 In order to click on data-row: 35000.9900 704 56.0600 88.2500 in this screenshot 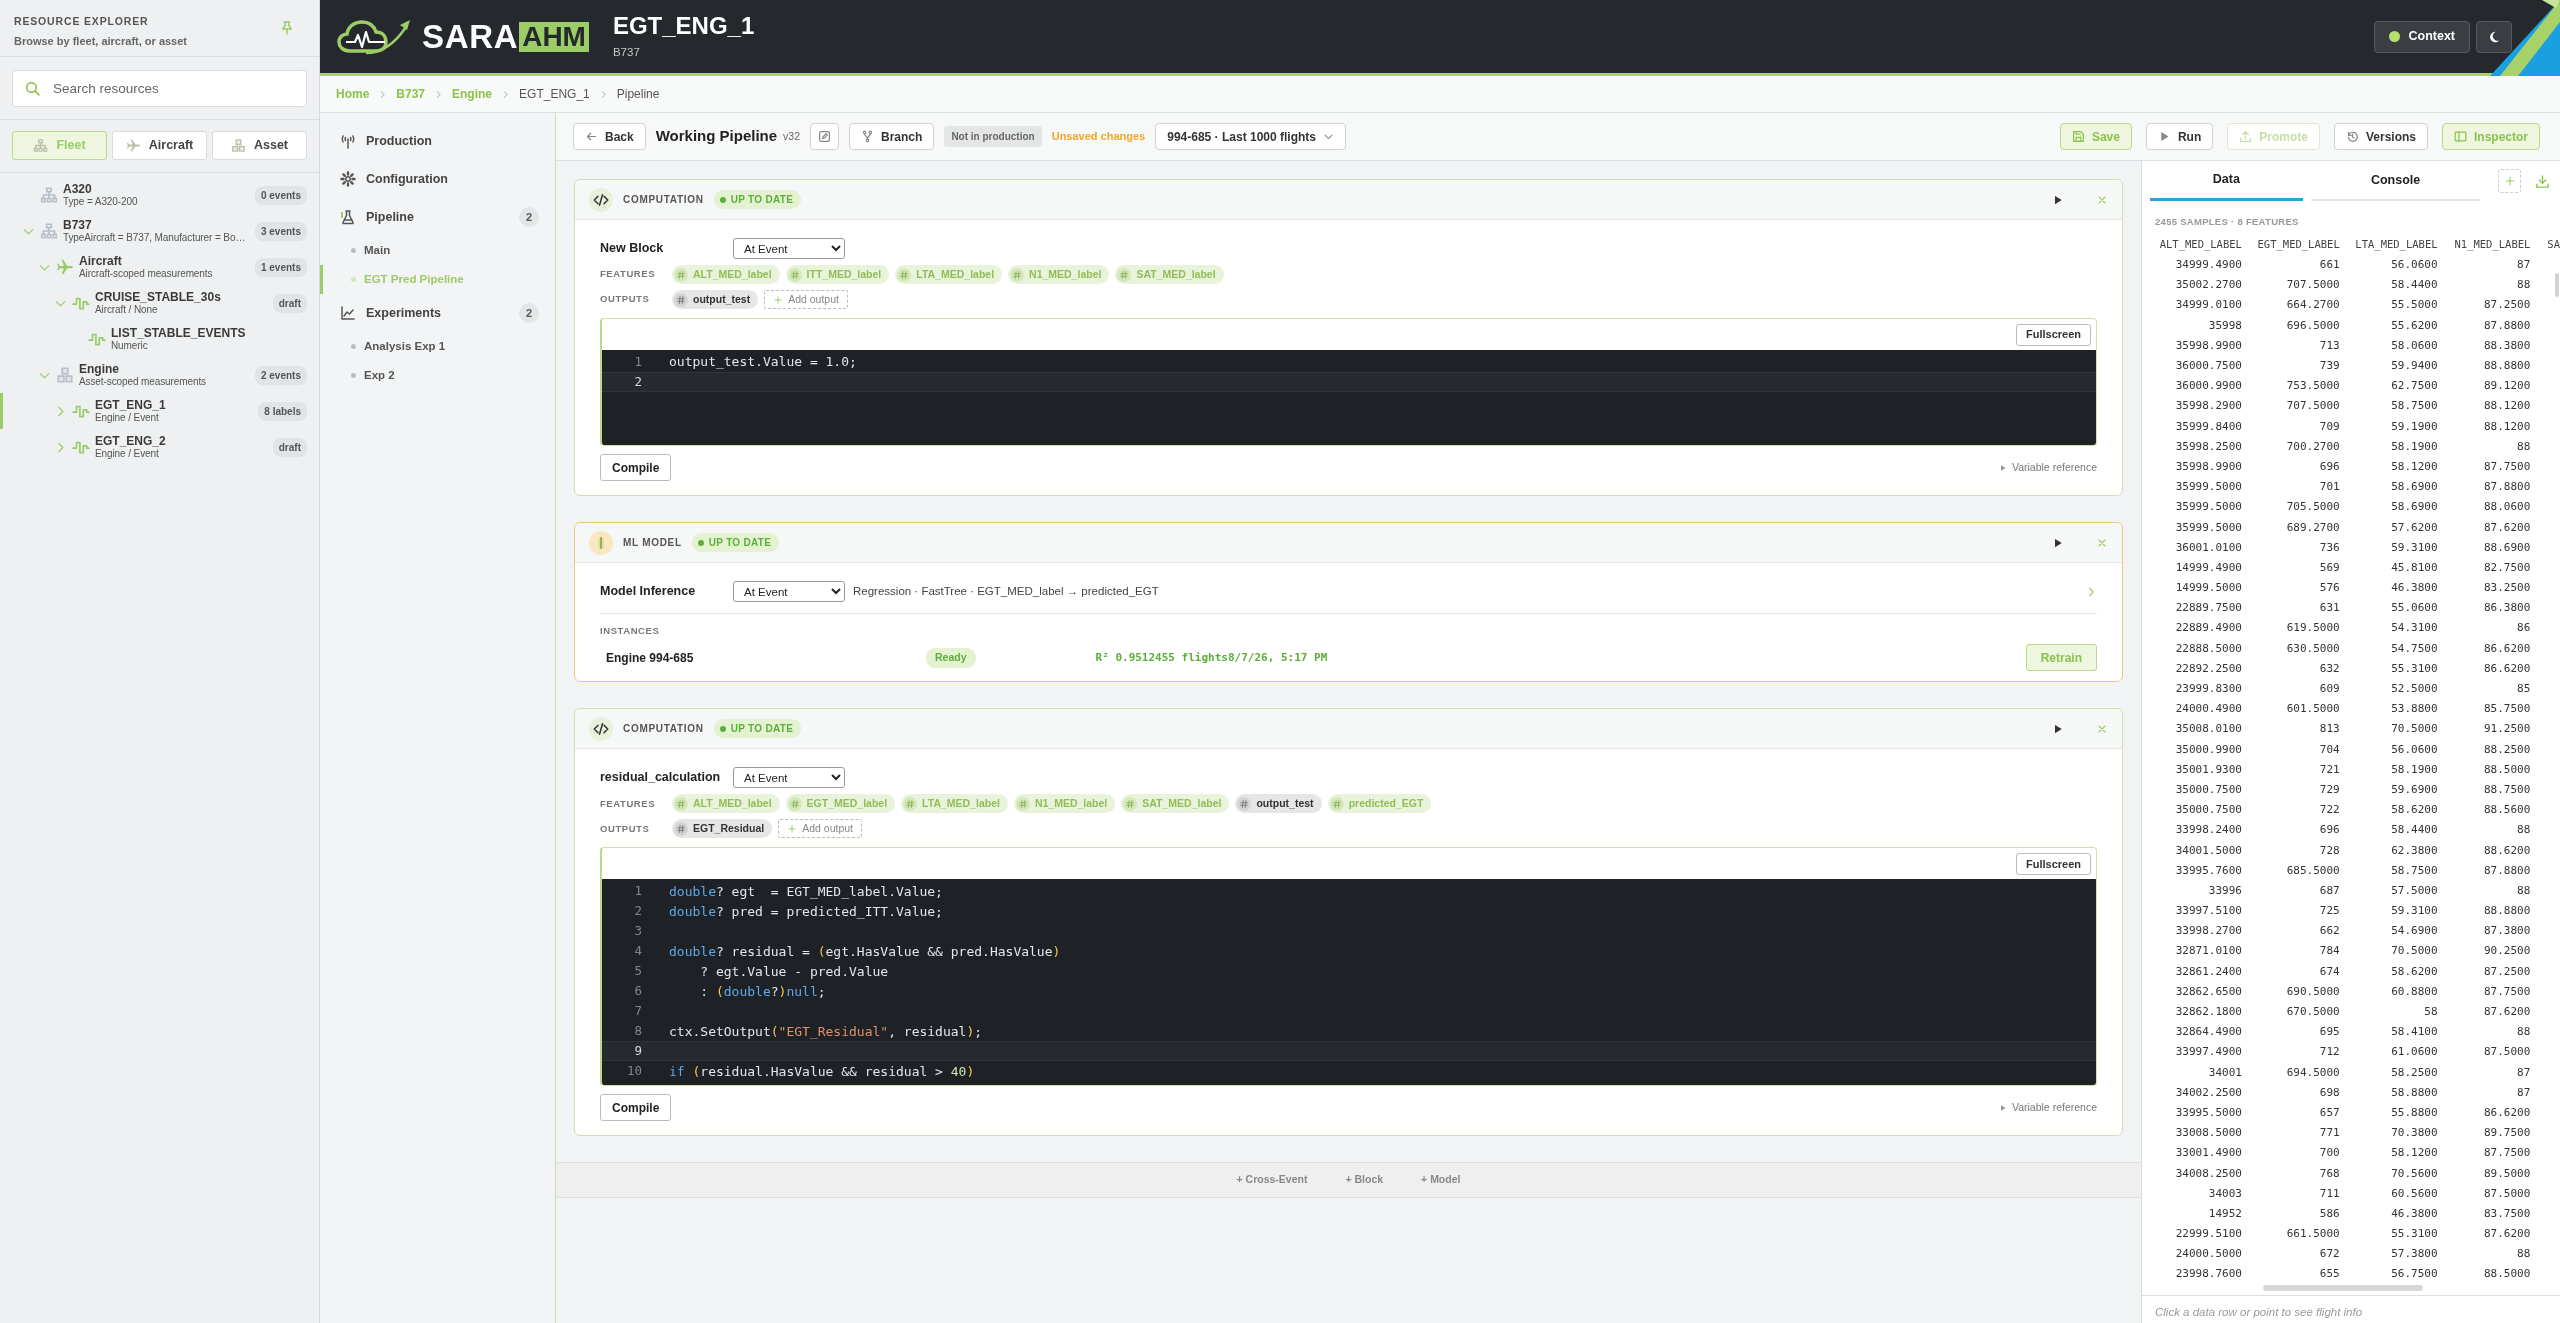, I will do `click(2356, 749)`.